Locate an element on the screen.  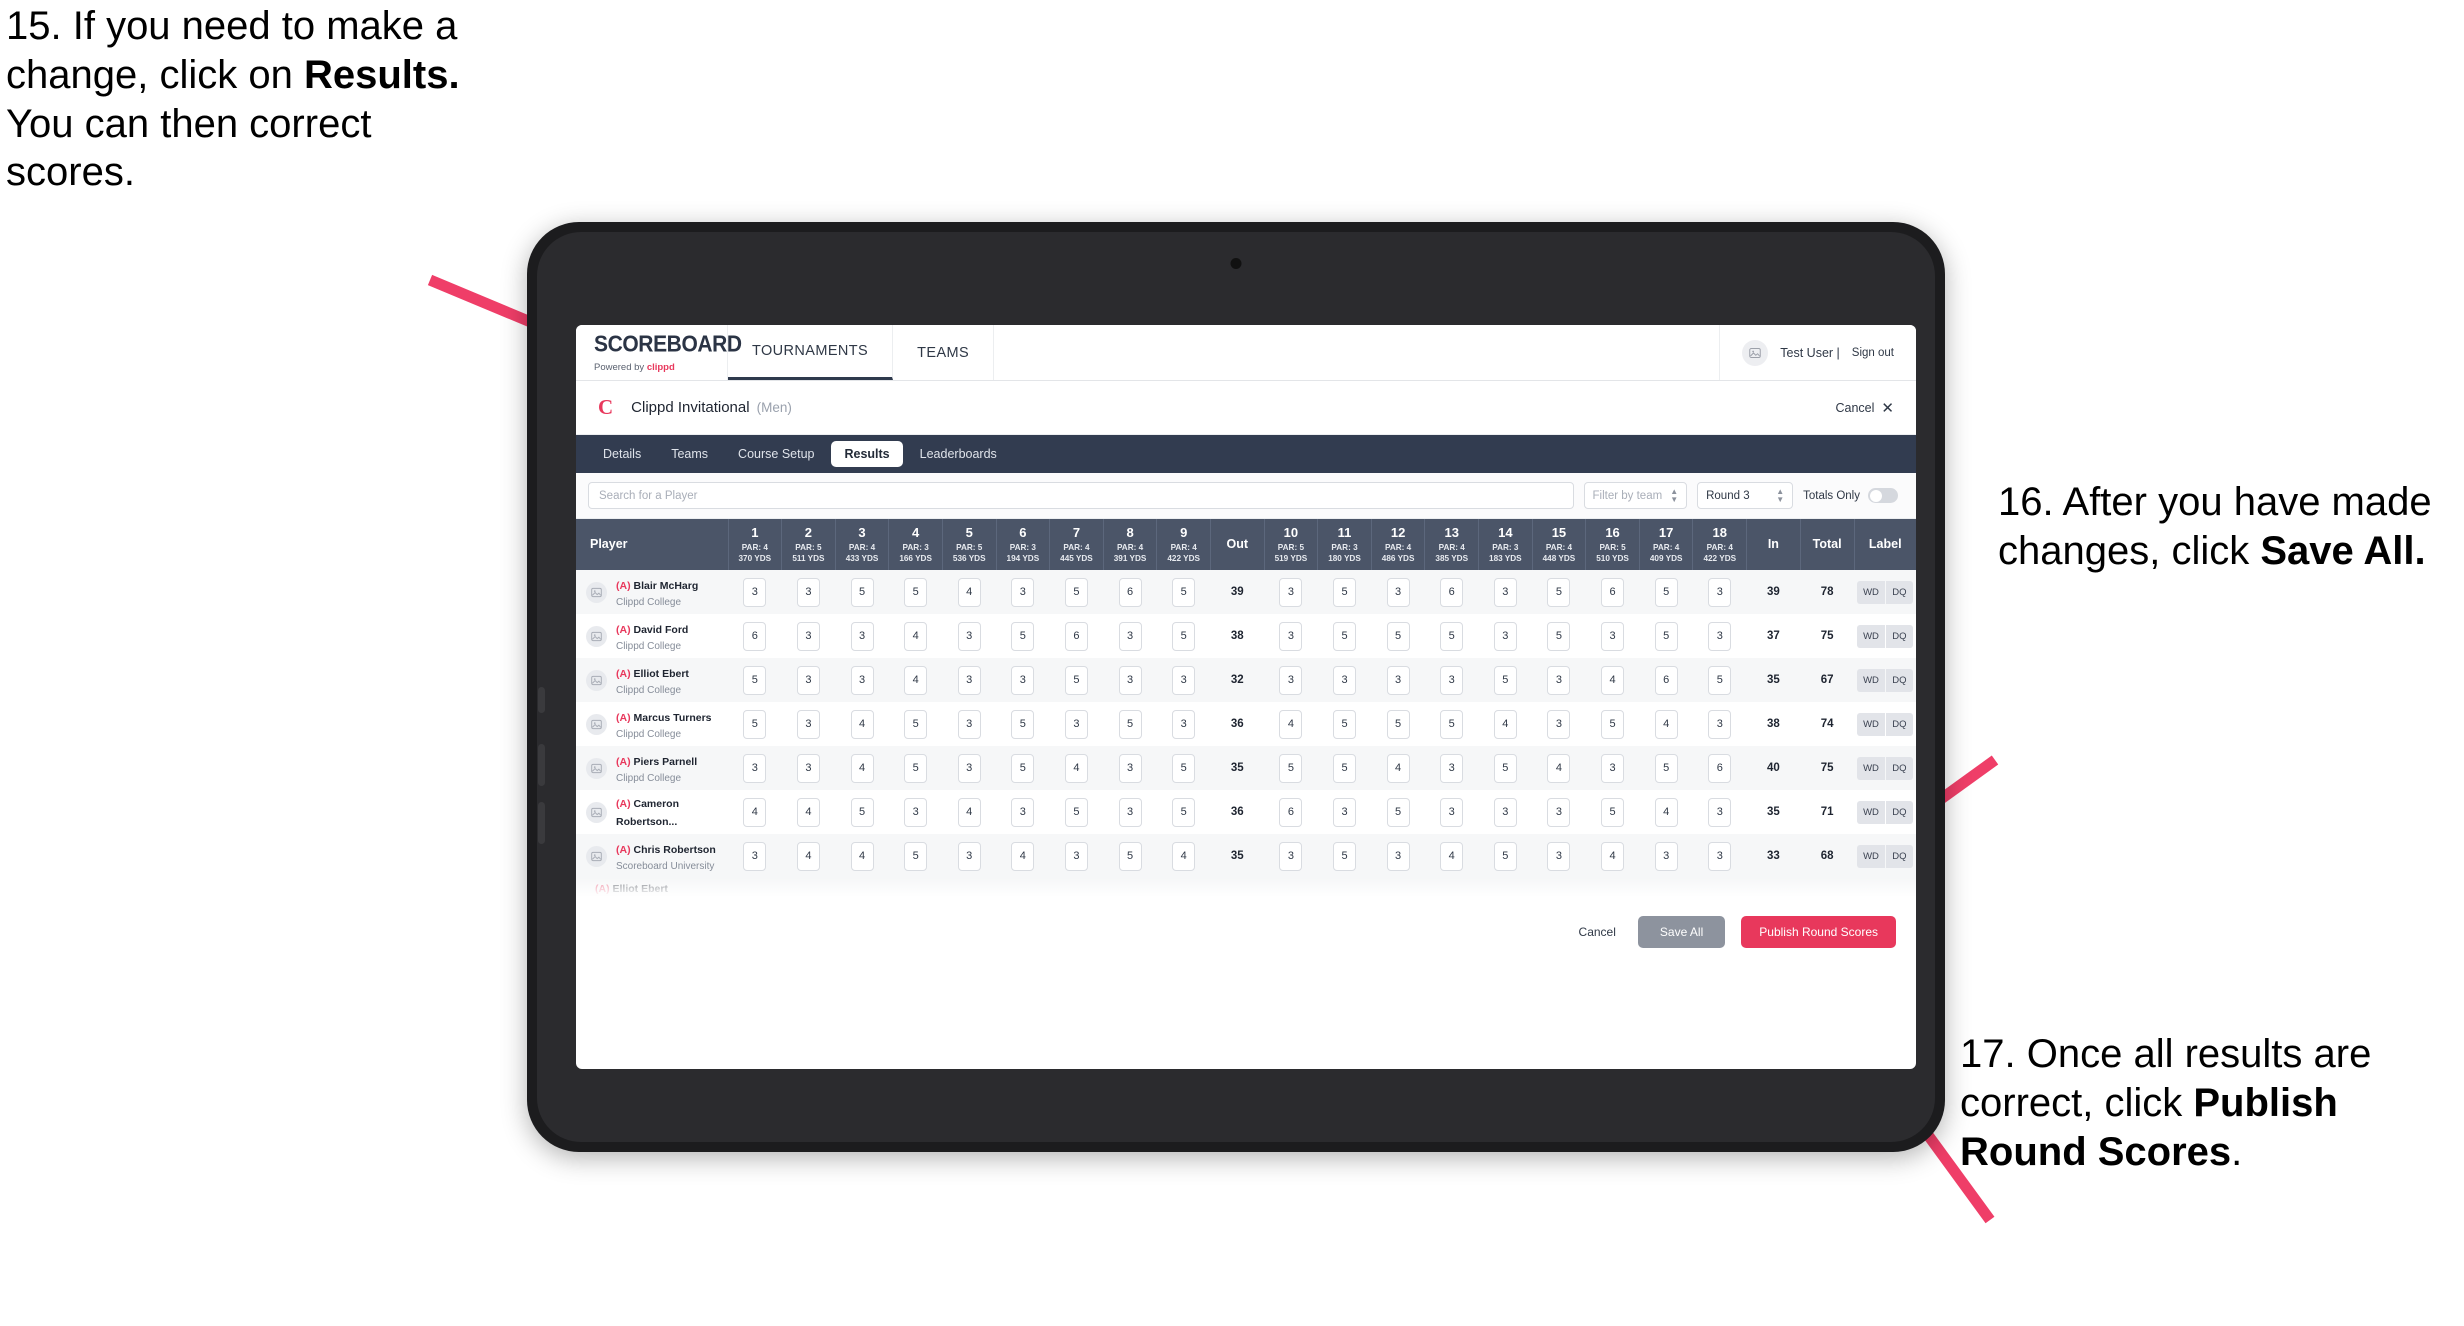
score-cell-hole-14: 5 is located at coordinates (1506, 856).